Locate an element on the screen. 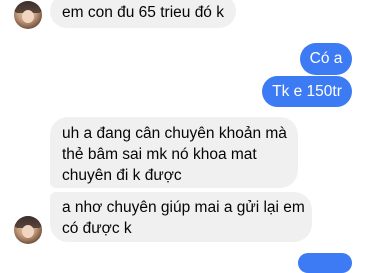  outgoing-message-partial is located at coordinates (325, 263).